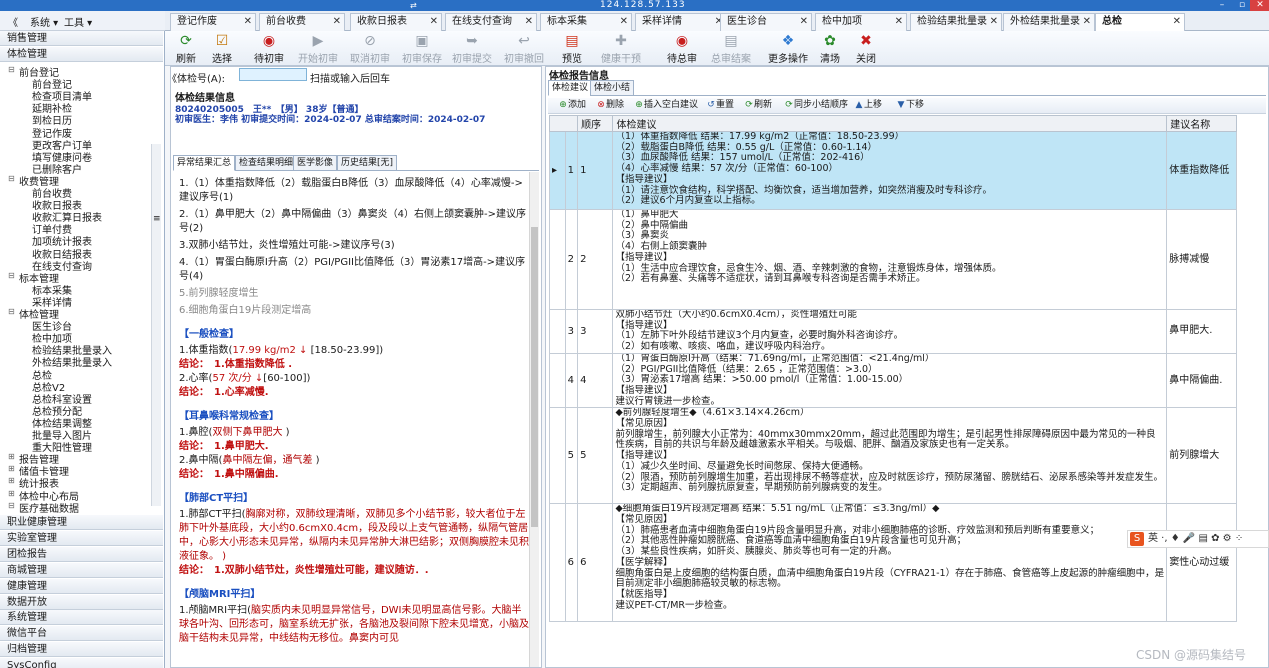  Describe the element at coordinates (81, 586) in the screenshot. I see `sidebar-section: 健康管理` at that location.